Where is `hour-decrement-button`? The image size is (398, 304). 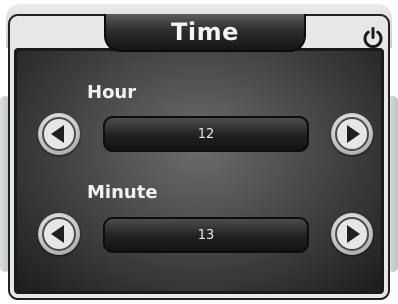 hour-decrement-button is located at coordinates (59, 134).